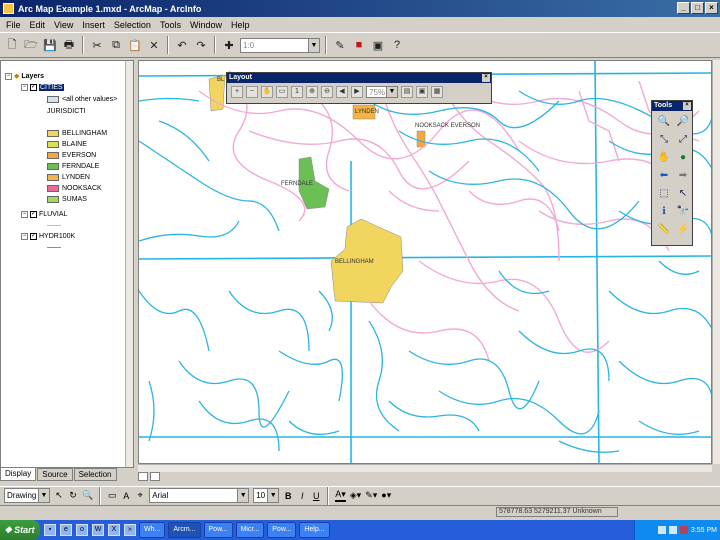  Describe the element at coordinates (66, 530) in the screenshot. I see `quicklaunch-browser-icon: e` at that location.